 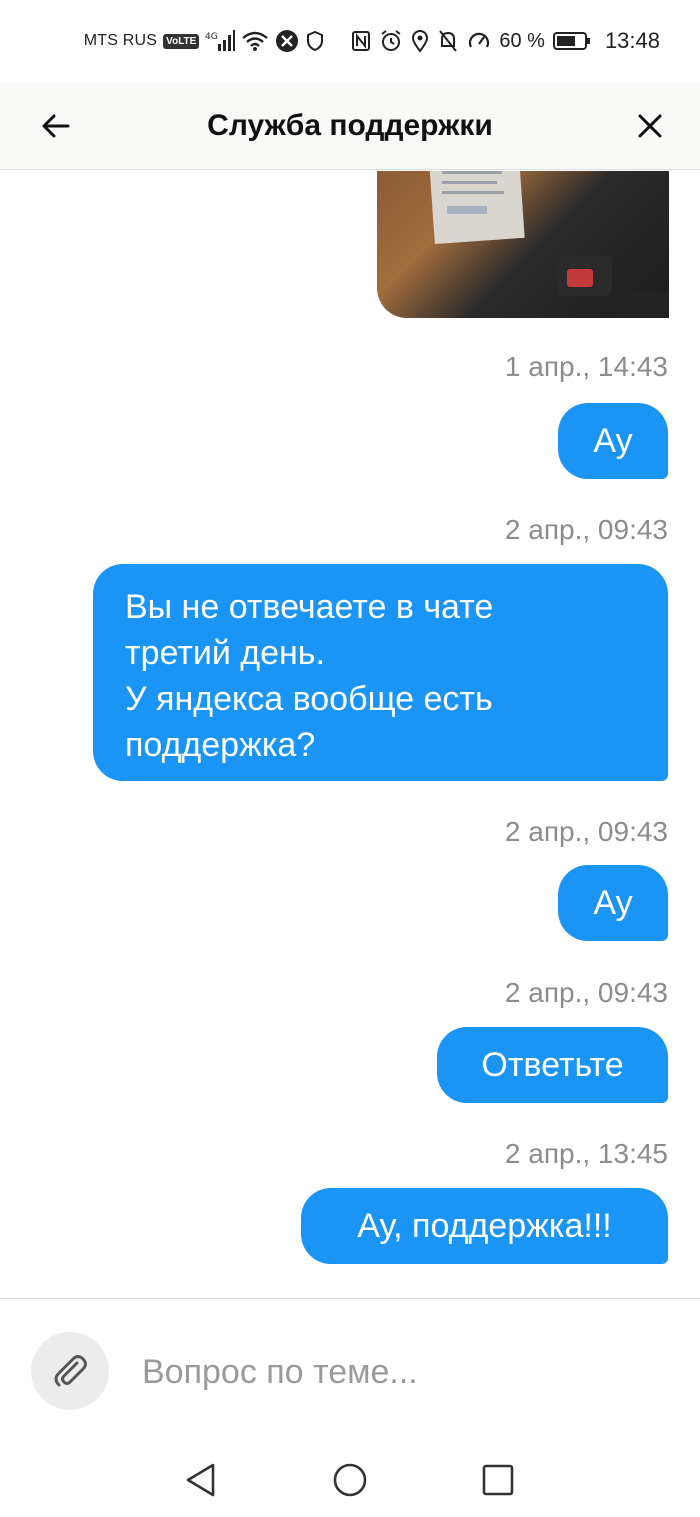 I want to click on status-bar: MTS RUS VoLTE 4G 60 % 13:48, so click(x=350, y=41).